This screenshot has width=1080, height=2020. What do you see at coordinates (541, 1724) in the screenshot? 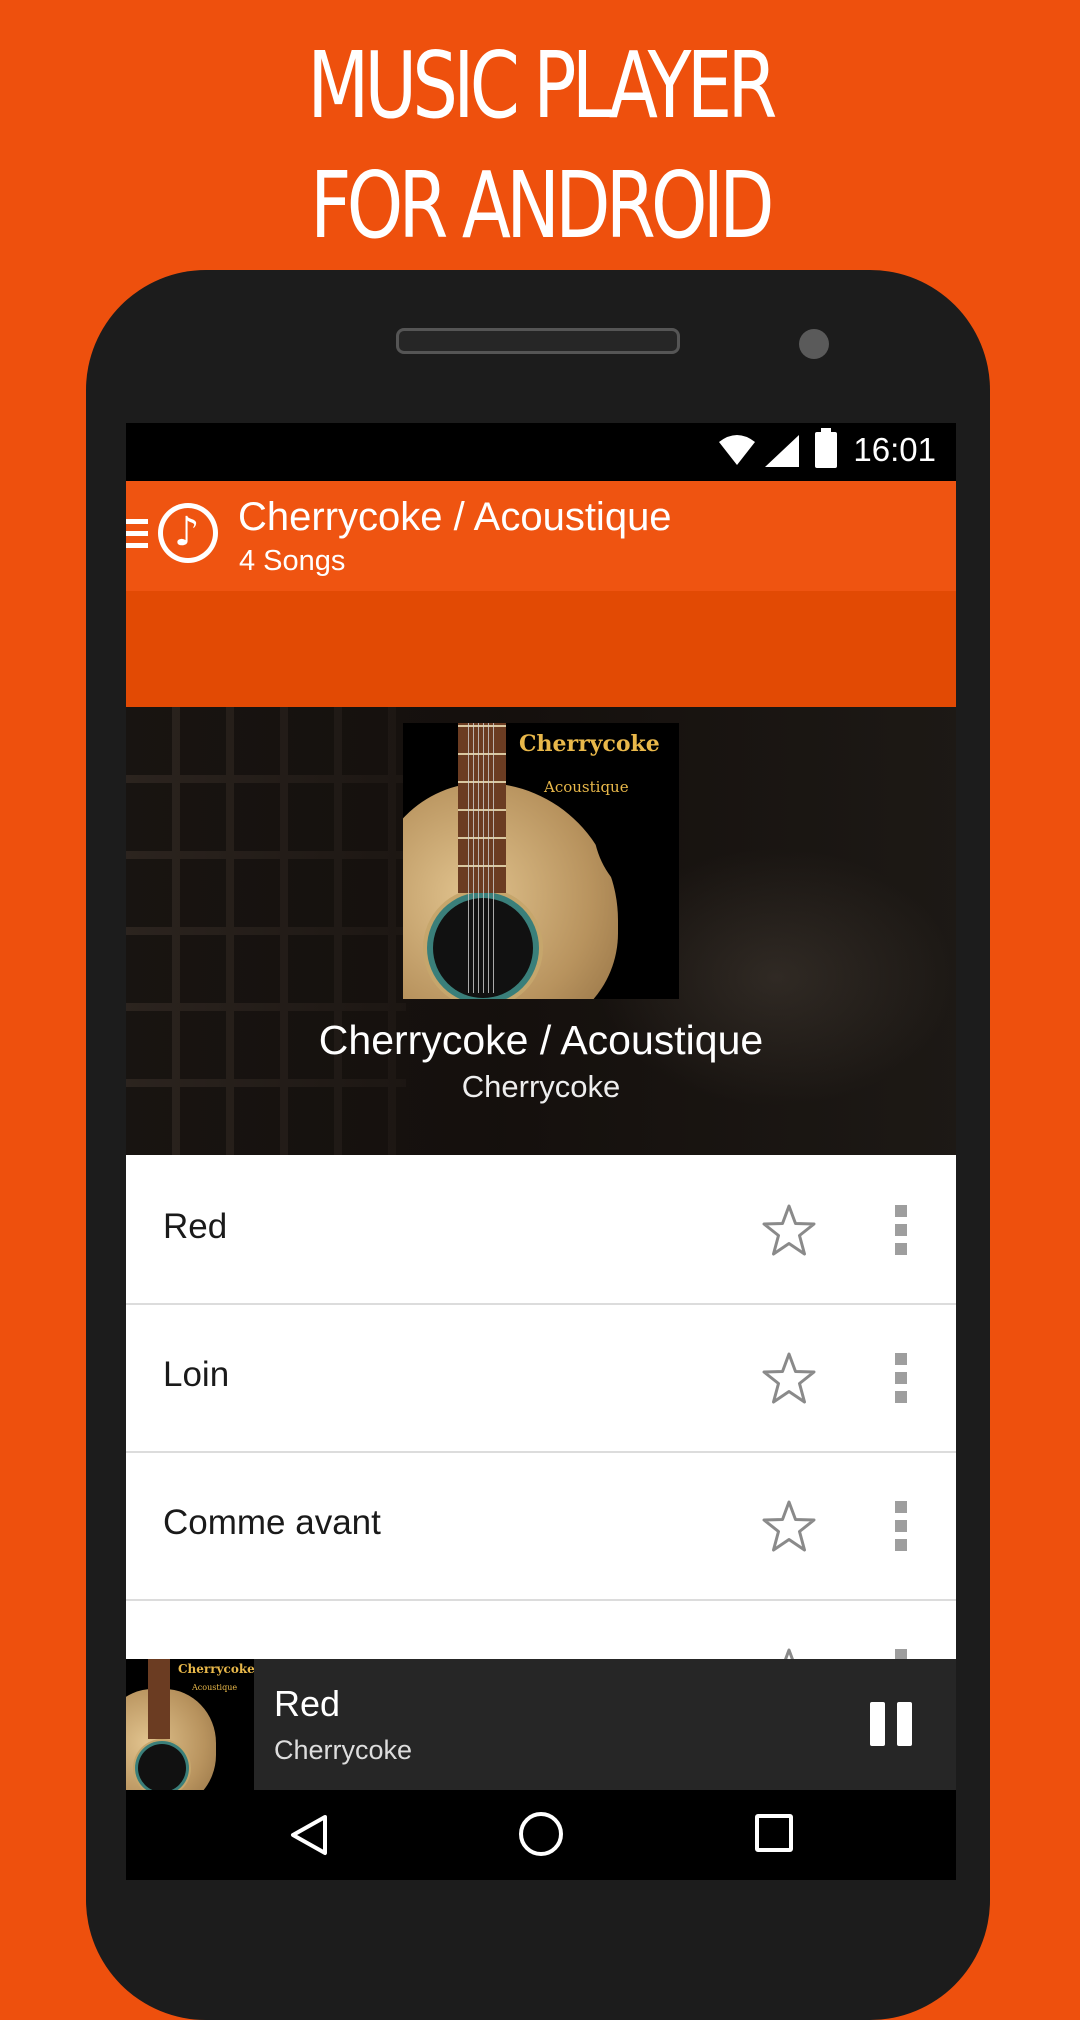
I see `now-playing-bar: Cherrycoke Acoustique Red Cherrycoke` at bounding box center [541, 1724].